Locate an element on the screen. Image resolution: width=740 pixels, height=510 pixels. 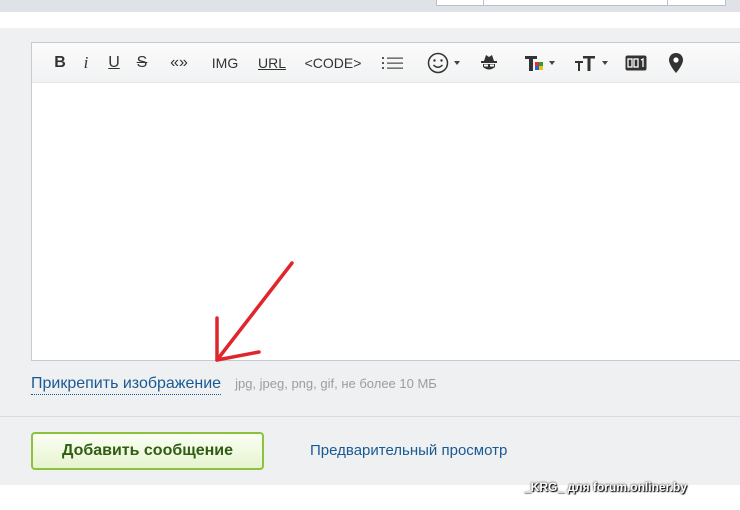
font-size-icon is located at coordinates (584, 63).